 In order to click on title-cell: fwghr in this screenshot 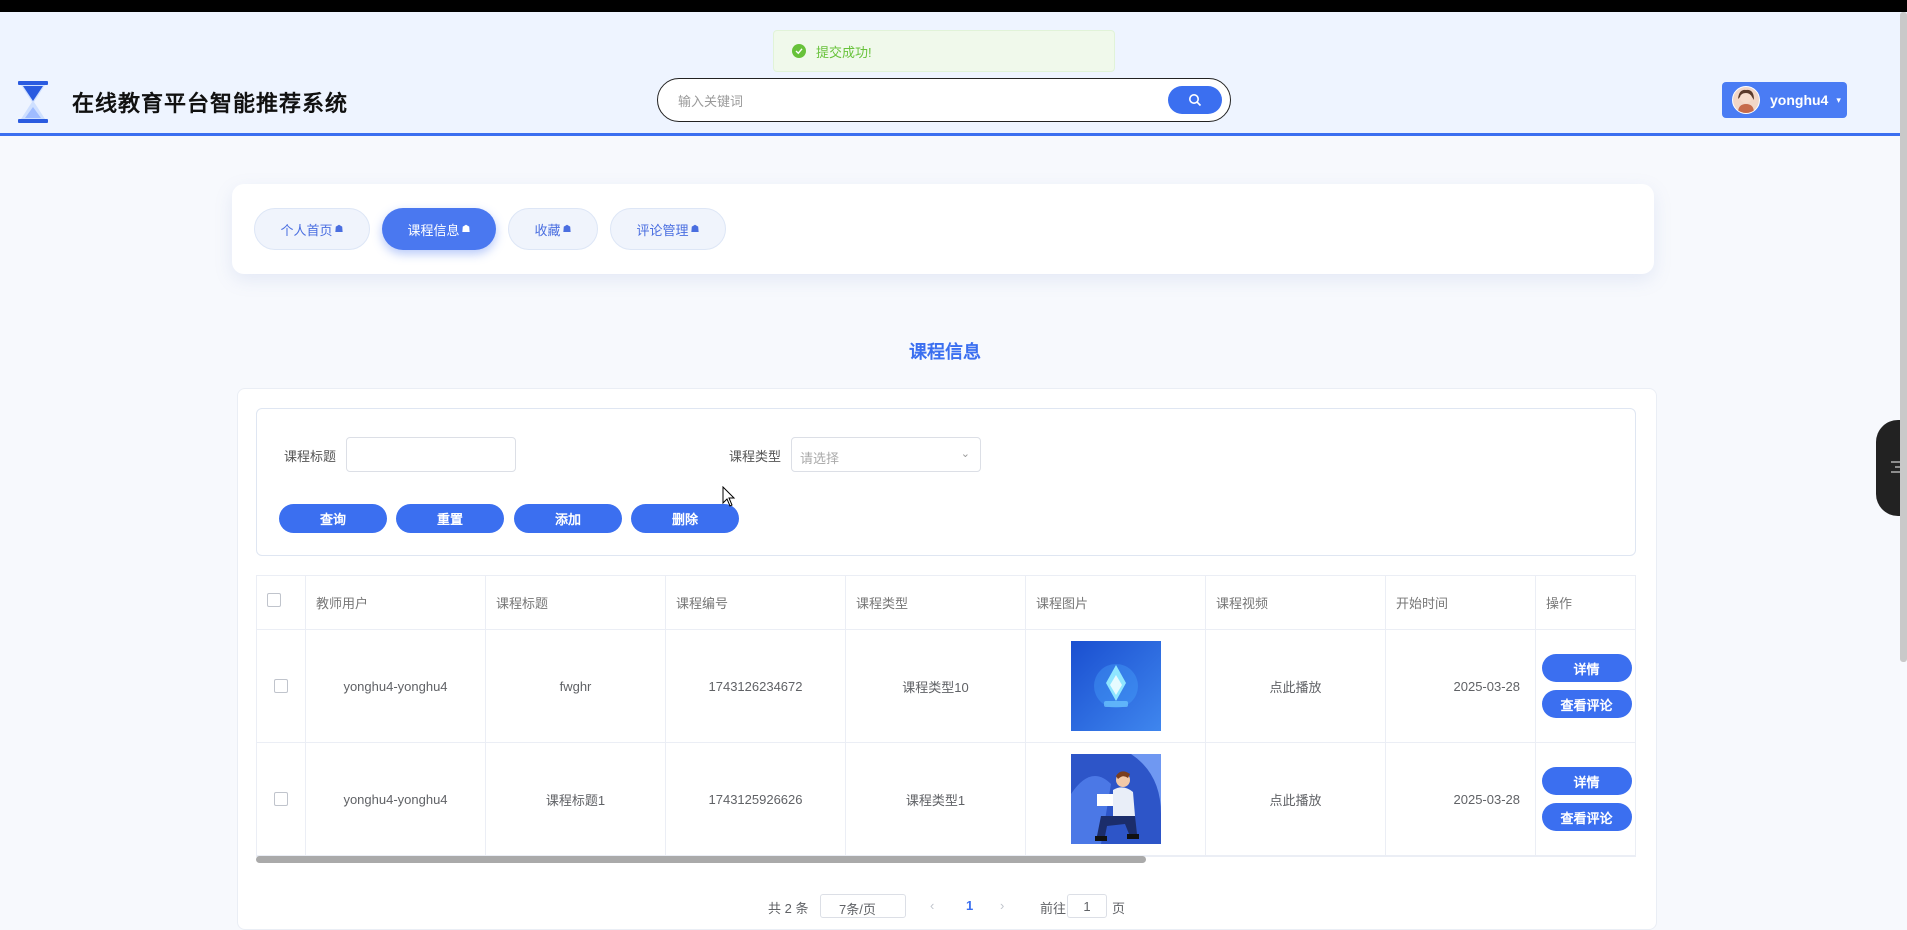, I will do `click(576, 686)`.